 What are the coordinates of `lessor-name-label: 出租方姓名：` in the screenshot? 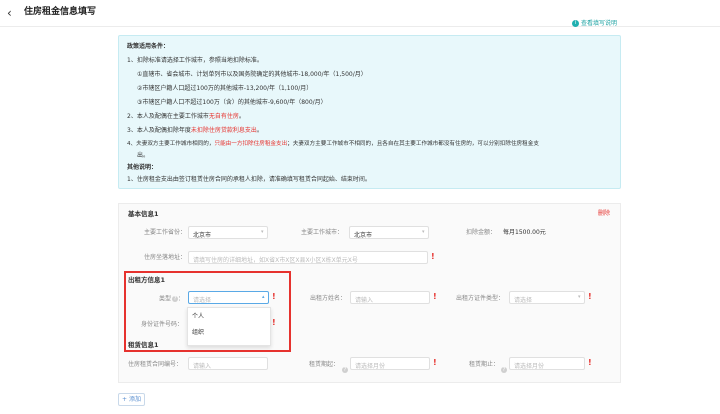 It's located at (328, 298).